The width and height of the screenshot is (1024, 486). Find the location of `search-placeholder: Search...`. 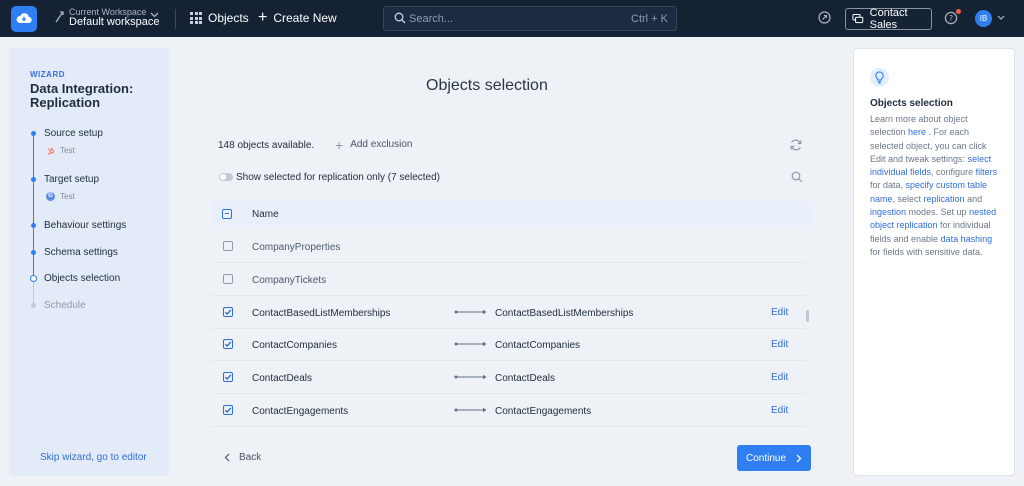

search-placeholder: Search... is located at coordinates (431, 19).